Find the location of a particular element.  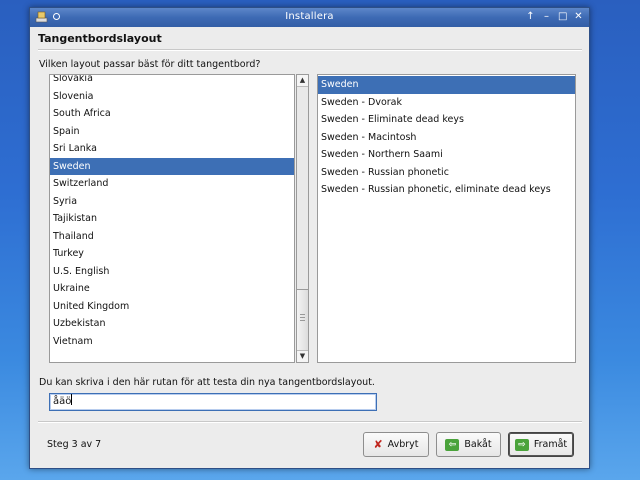

back-label: Bakåt is located at coordinates (478, 444).